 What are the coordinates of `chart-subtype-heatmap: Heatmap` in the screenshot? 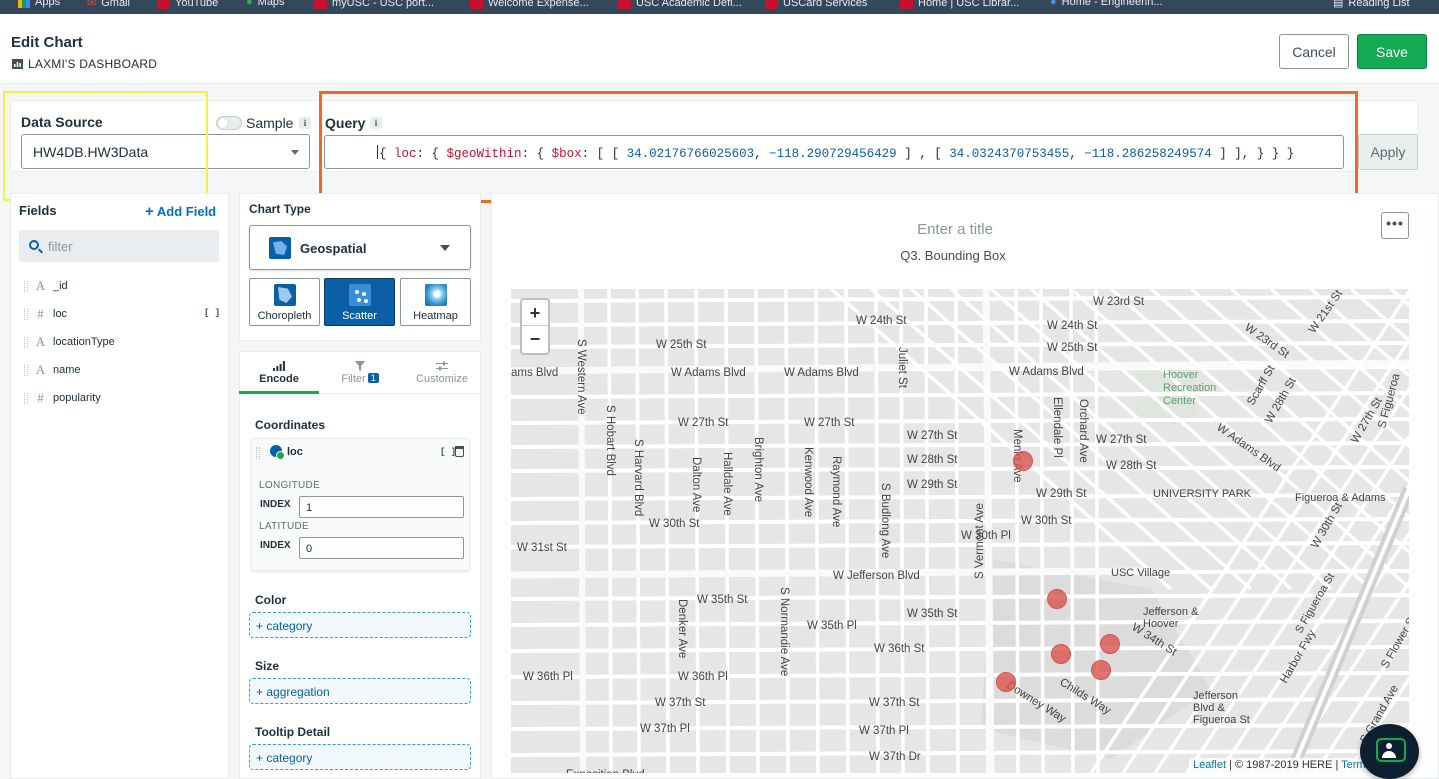 It's located at (435, 302).